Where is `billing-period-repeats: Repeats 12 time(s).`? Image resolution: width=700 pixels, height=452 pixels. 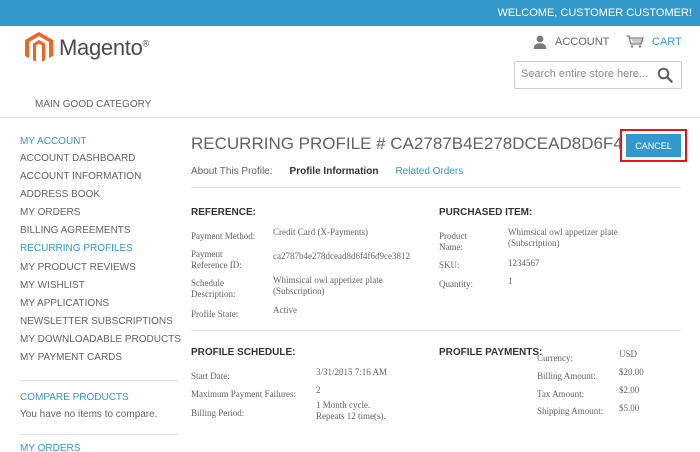 billing-period-repeats: Repeats 12 time(s). is located at coordinates (351, 416).